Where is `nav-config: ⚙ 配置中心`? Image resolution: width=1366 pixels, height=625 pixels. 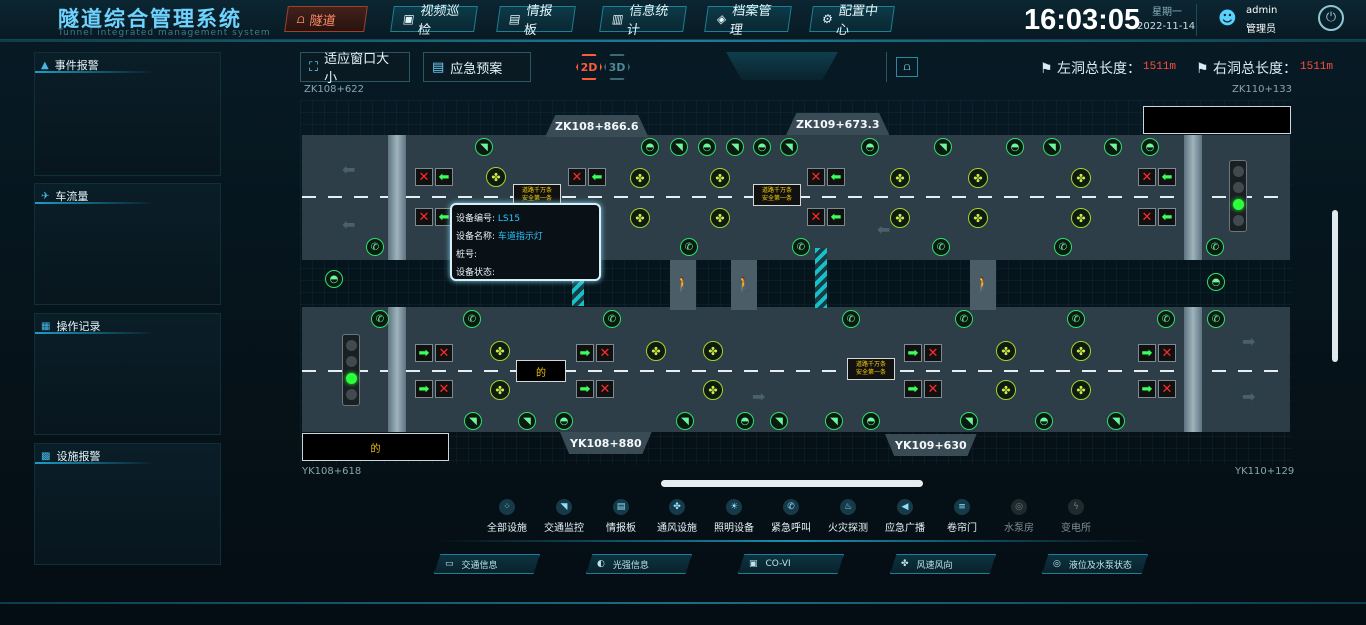 nav-config: ⚙ 配置中心 is located at coordinates (852, 21).